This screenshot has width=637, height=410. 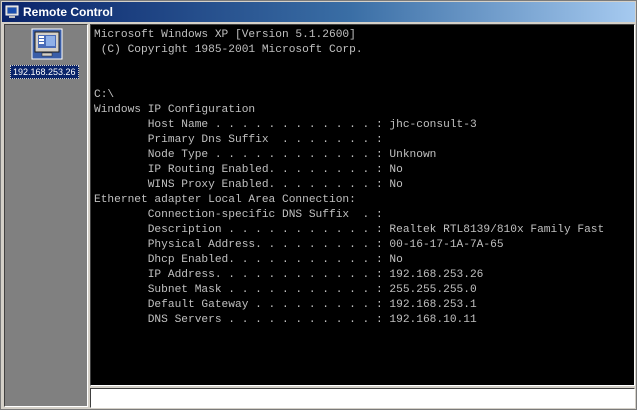 I want to click on console-line: Microsoft Windows XP [Version 5.1.2600], so click(x=225, y=35).